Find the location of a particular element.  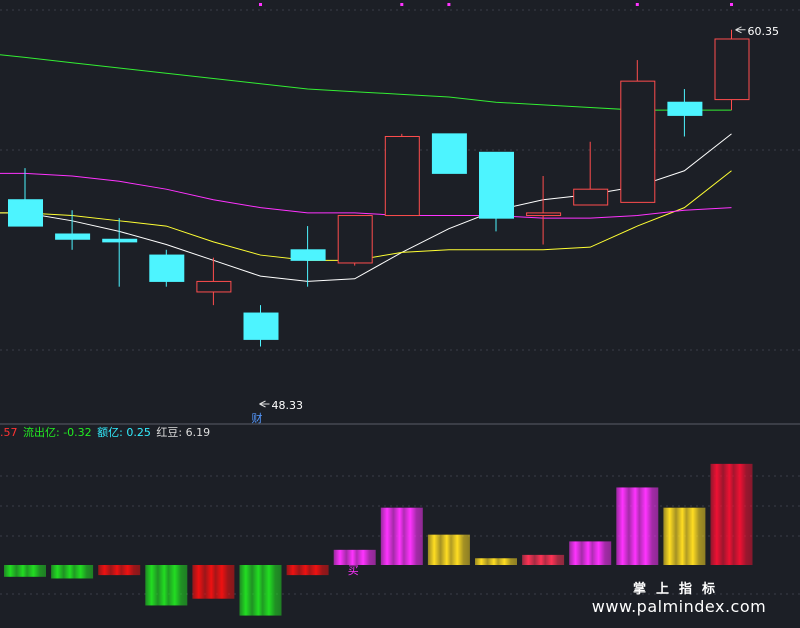

low-price-label: 48.33 is located at coordinates (288, 405).